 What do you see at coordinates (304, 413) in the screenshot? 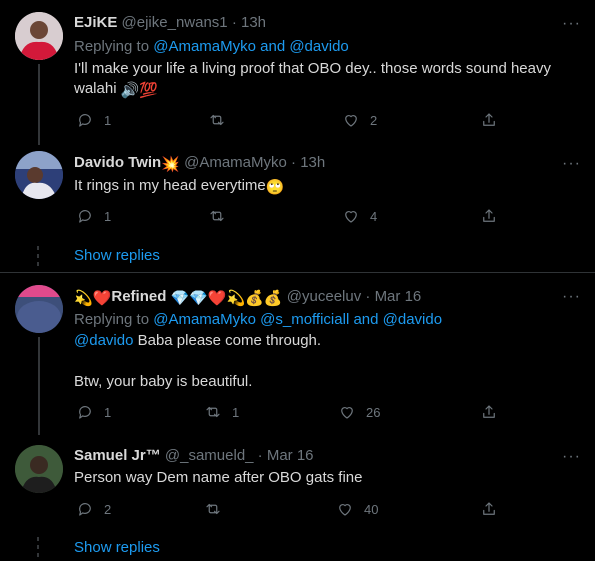
I see `tweet-actions: 1 1 26` at bounding box center [304, 413].